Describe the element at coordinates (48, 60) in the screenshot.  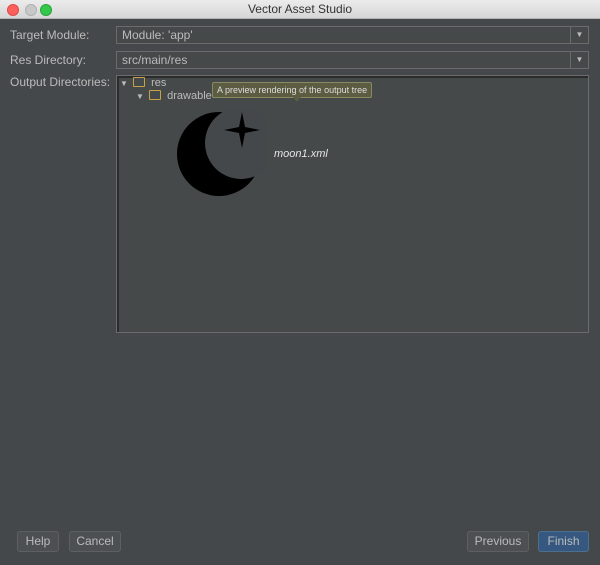
I see `res-directory-label: Res Directory:` at that location.